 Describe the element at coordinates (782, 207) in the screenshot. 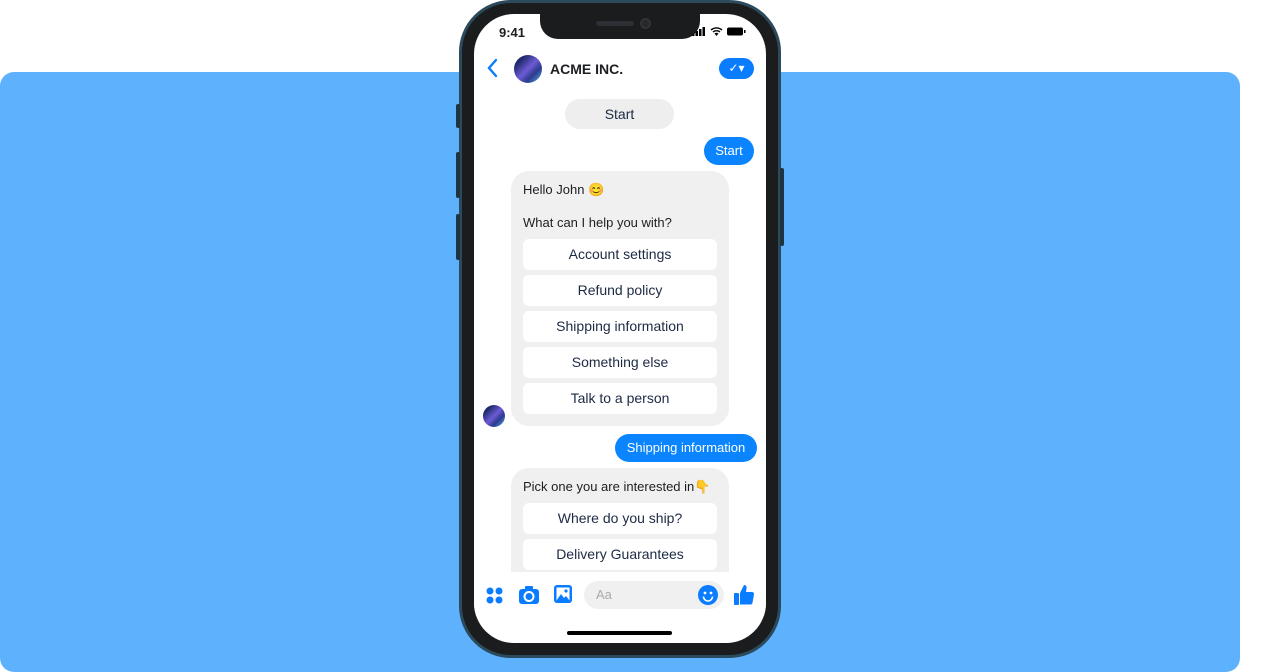

I see `power-button` at that location.